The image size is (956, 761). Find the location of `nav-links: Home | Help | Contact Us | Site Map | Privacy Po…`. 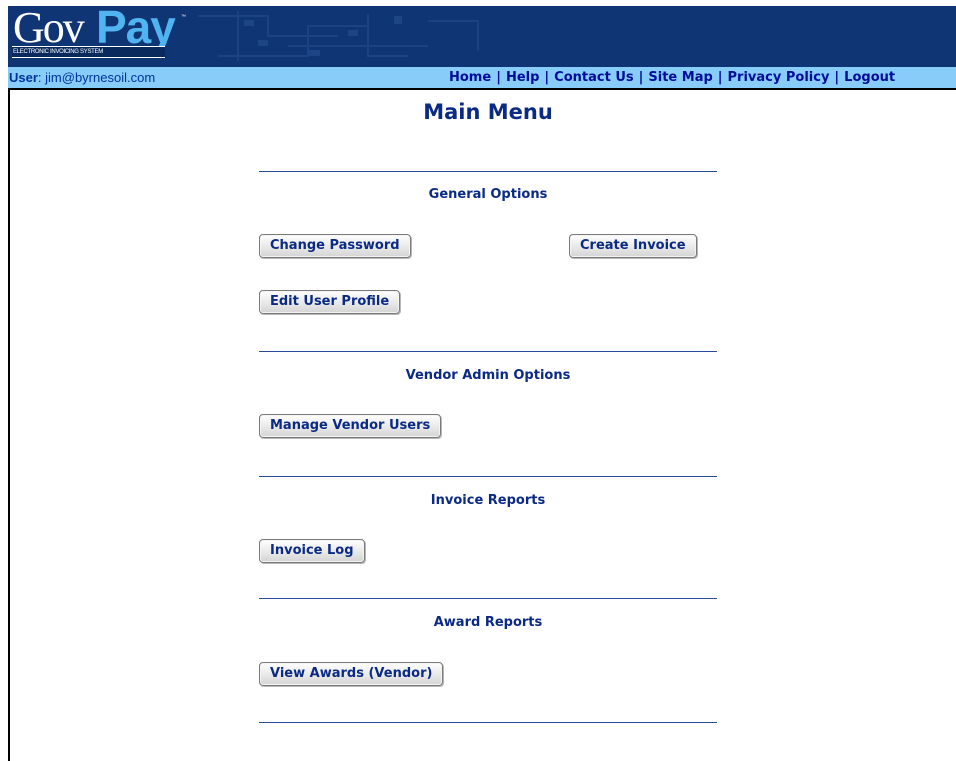

nav-links: Home | Help | Contact Us | Site Map | Privacy Po… is located at coordinates (672, 77).